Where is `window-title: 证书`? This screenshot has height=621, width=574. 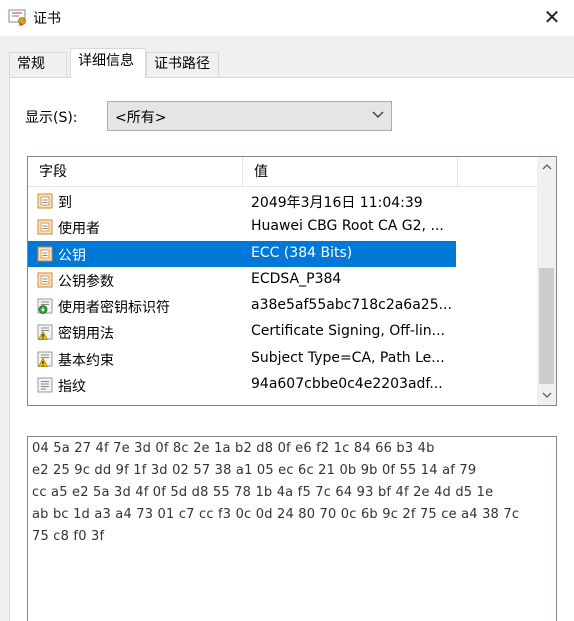
window-title: 证书 is located at coordinates (47, 19).